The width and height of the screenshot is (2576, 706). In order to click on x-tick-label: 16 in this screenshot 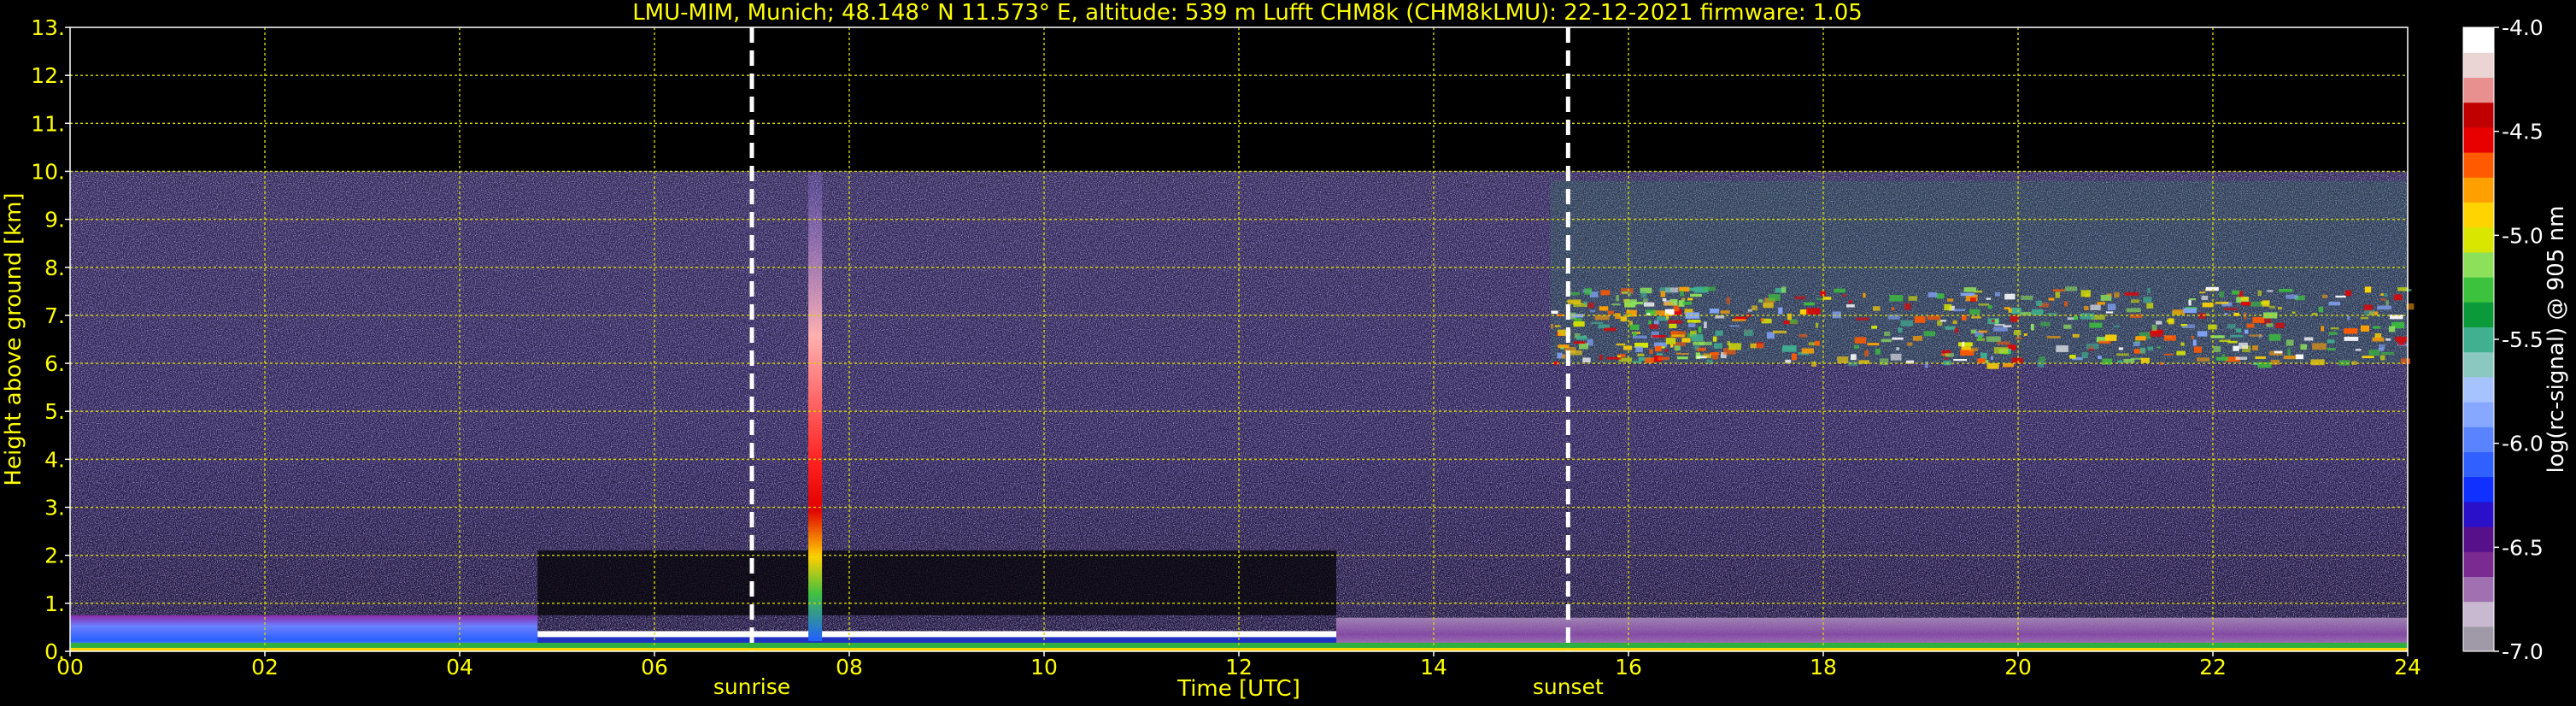, I will do `click(1628, 667)`.